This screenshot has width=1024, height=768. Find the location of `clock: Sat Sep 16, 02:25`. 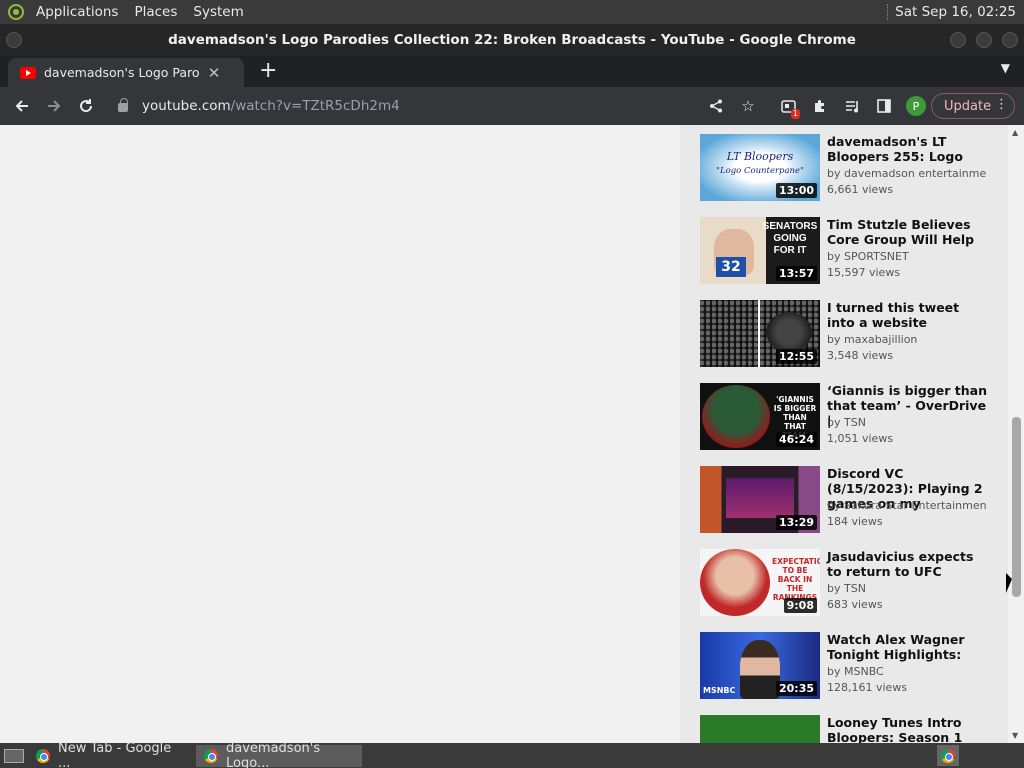

clock: Sat Sep 16, 02:25 is located at coordinates (955, 12).